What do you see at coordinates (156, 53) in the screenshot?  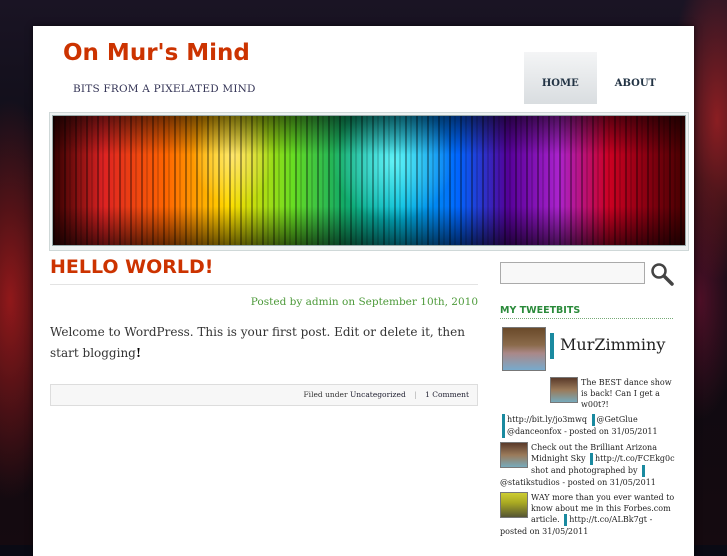 I see `site-title: On Mur's Mind` at bounding box center [156, 53].